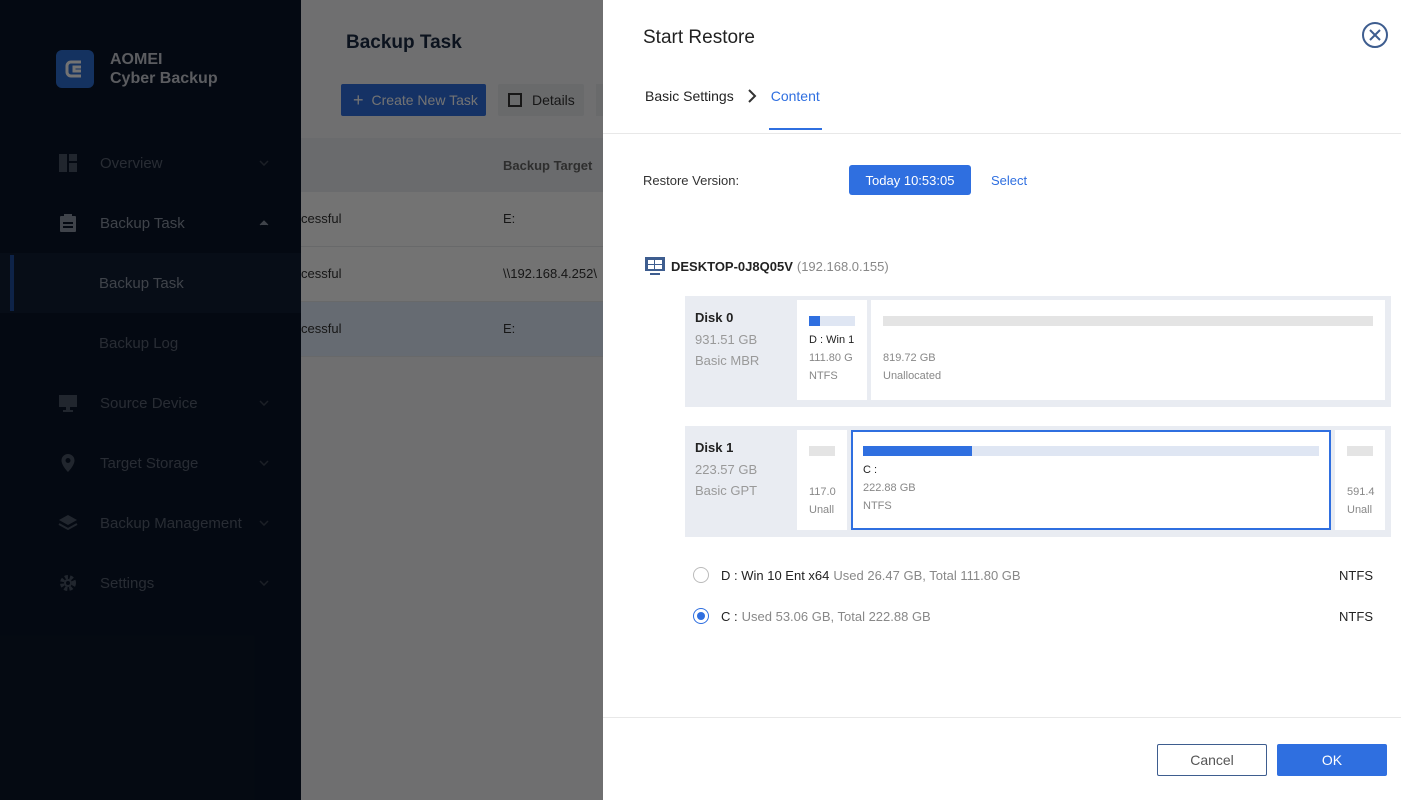  What do you see at coordinates (832, 350) in the screenshot?
I see `partition-d: D : Win 1 111.80 G NTFS` at bounding box center [832, 350].